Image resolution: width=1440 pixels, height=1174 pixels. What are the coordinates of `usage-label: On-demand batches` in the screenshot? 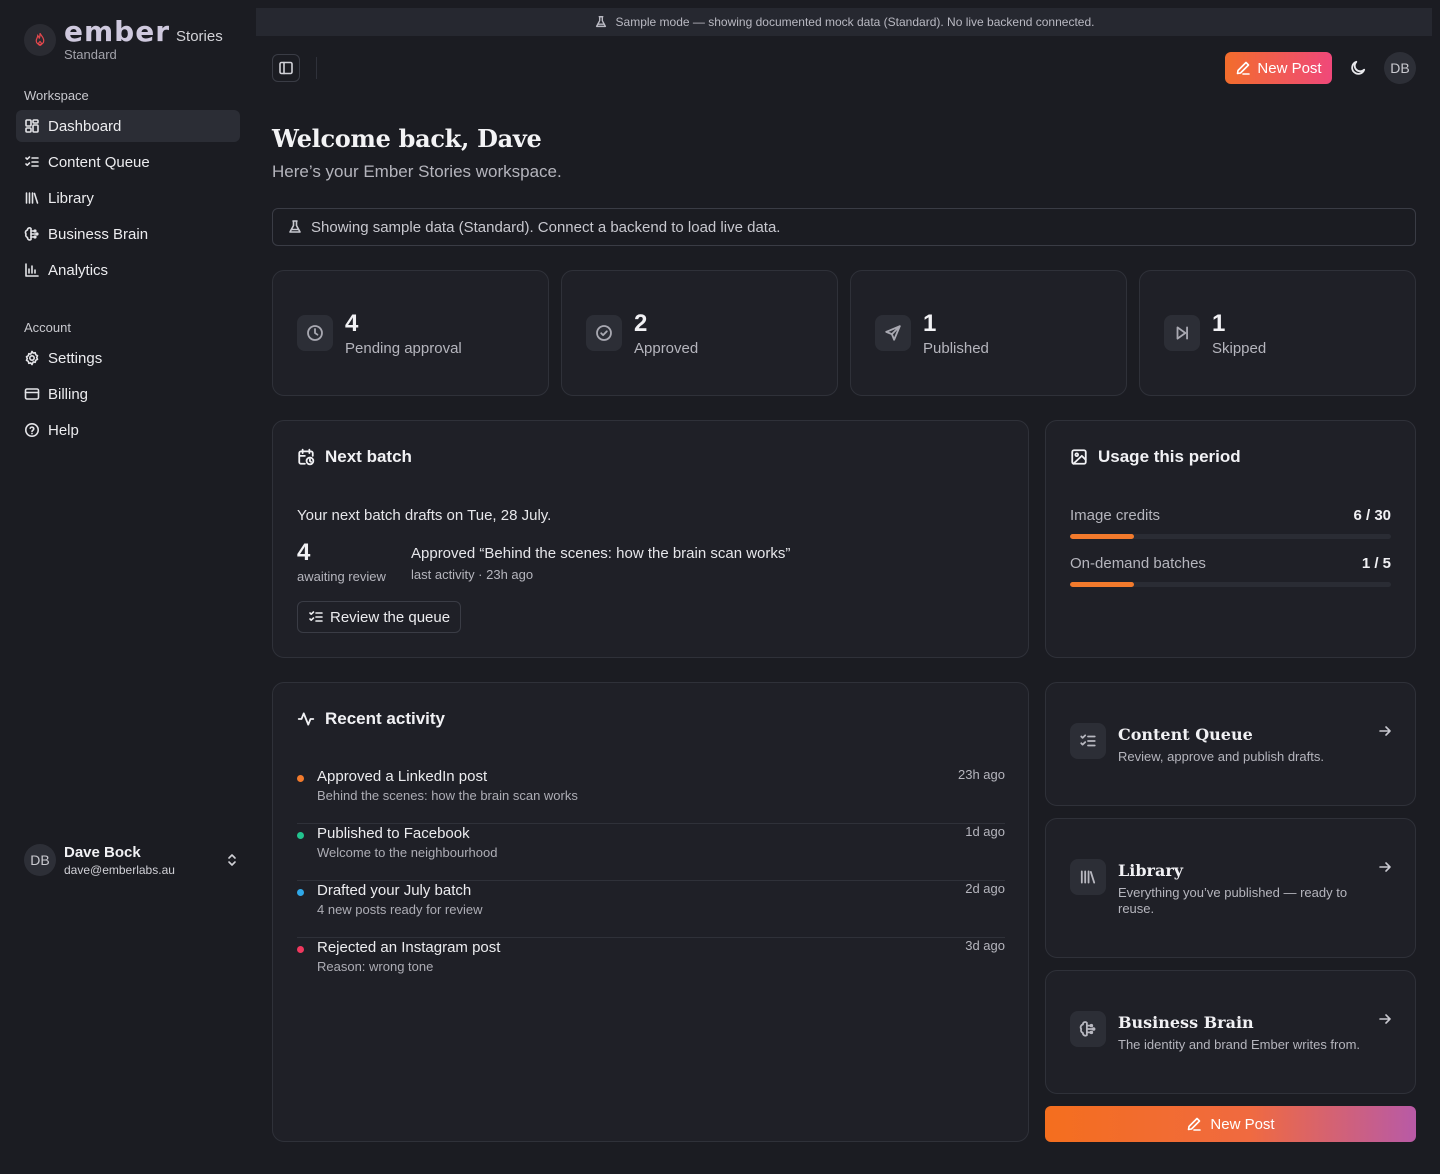 It's located at (1138, 563).